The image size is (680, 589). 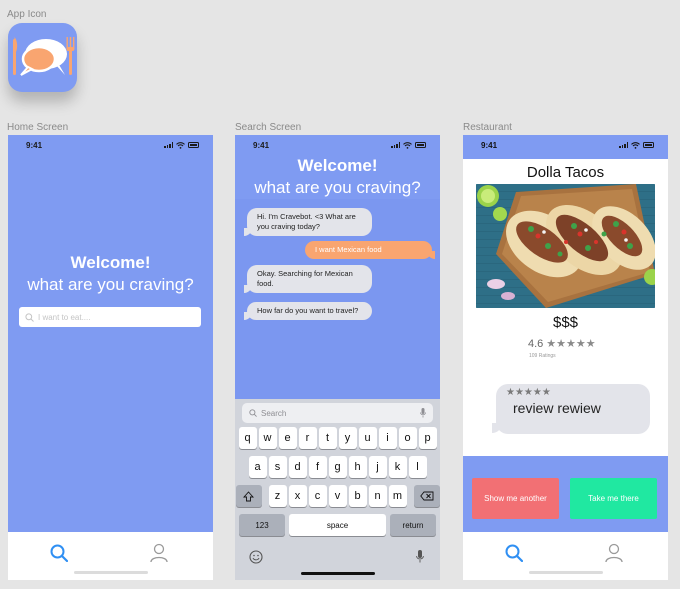 I want to click on restaurant-photo, so click(x=565, y=246).